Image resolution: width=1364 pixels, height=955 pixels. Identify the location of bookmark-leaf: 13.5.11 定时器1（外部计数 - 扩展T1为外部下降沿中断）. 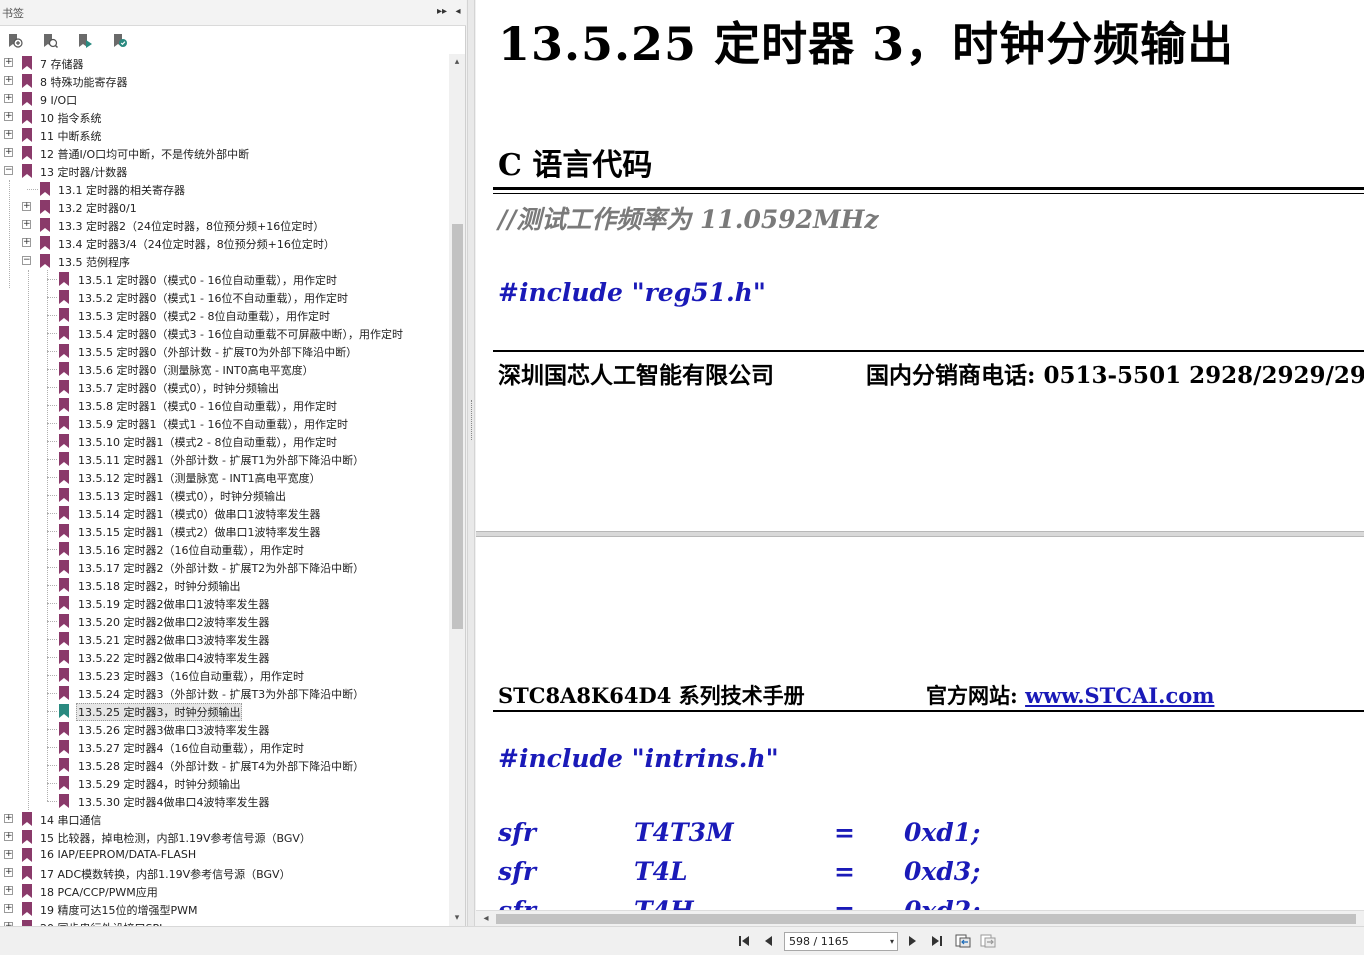
(224, 459).